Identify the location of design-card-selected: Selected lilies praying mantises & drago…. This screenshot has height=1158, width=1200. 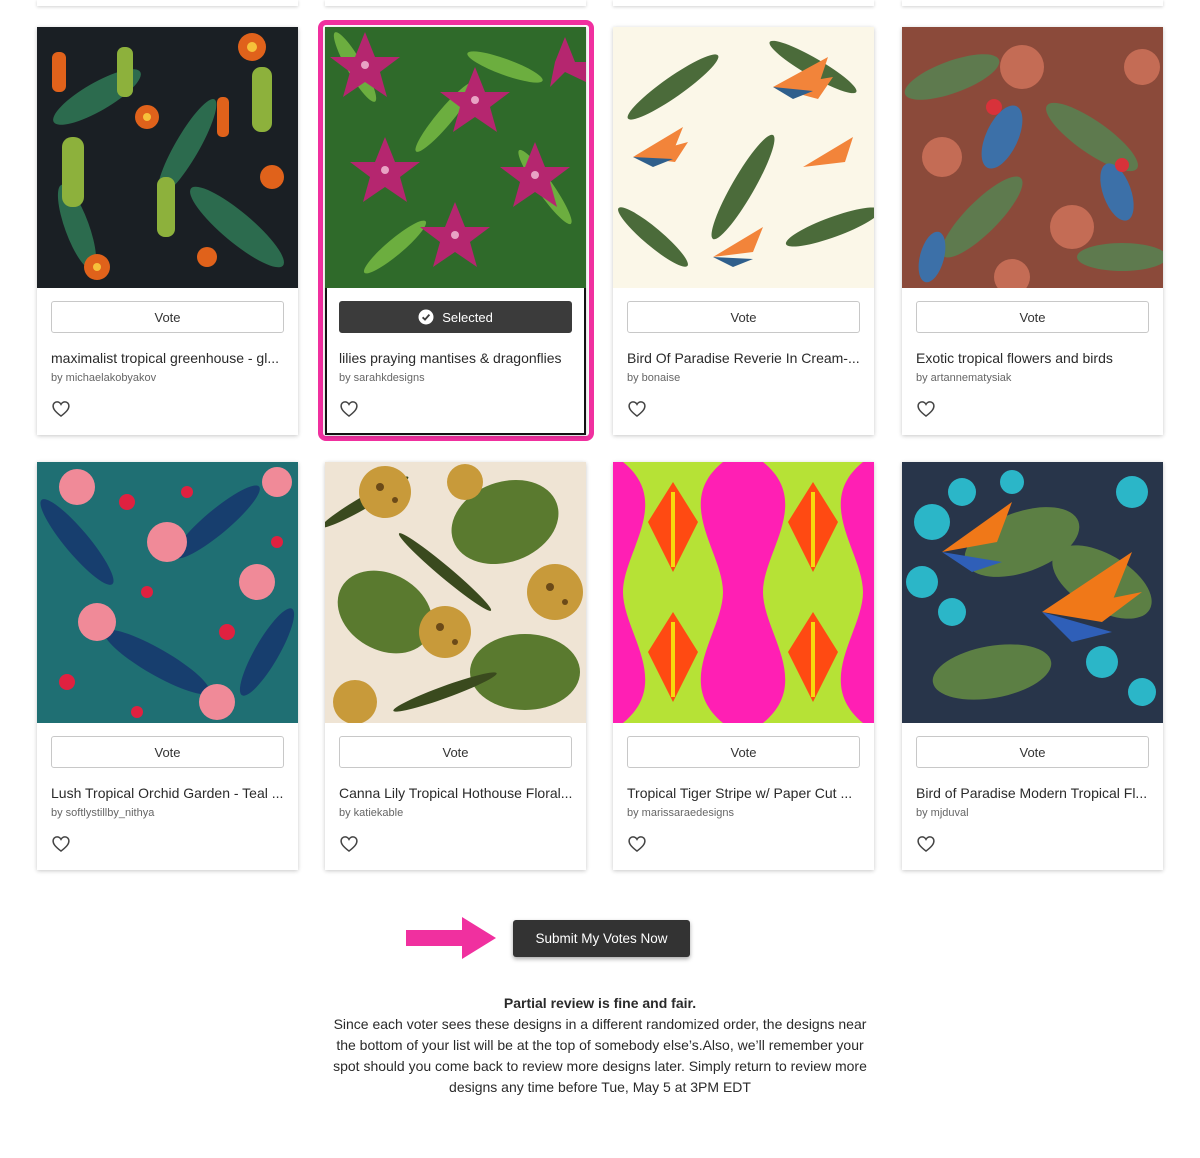
(455, 231).